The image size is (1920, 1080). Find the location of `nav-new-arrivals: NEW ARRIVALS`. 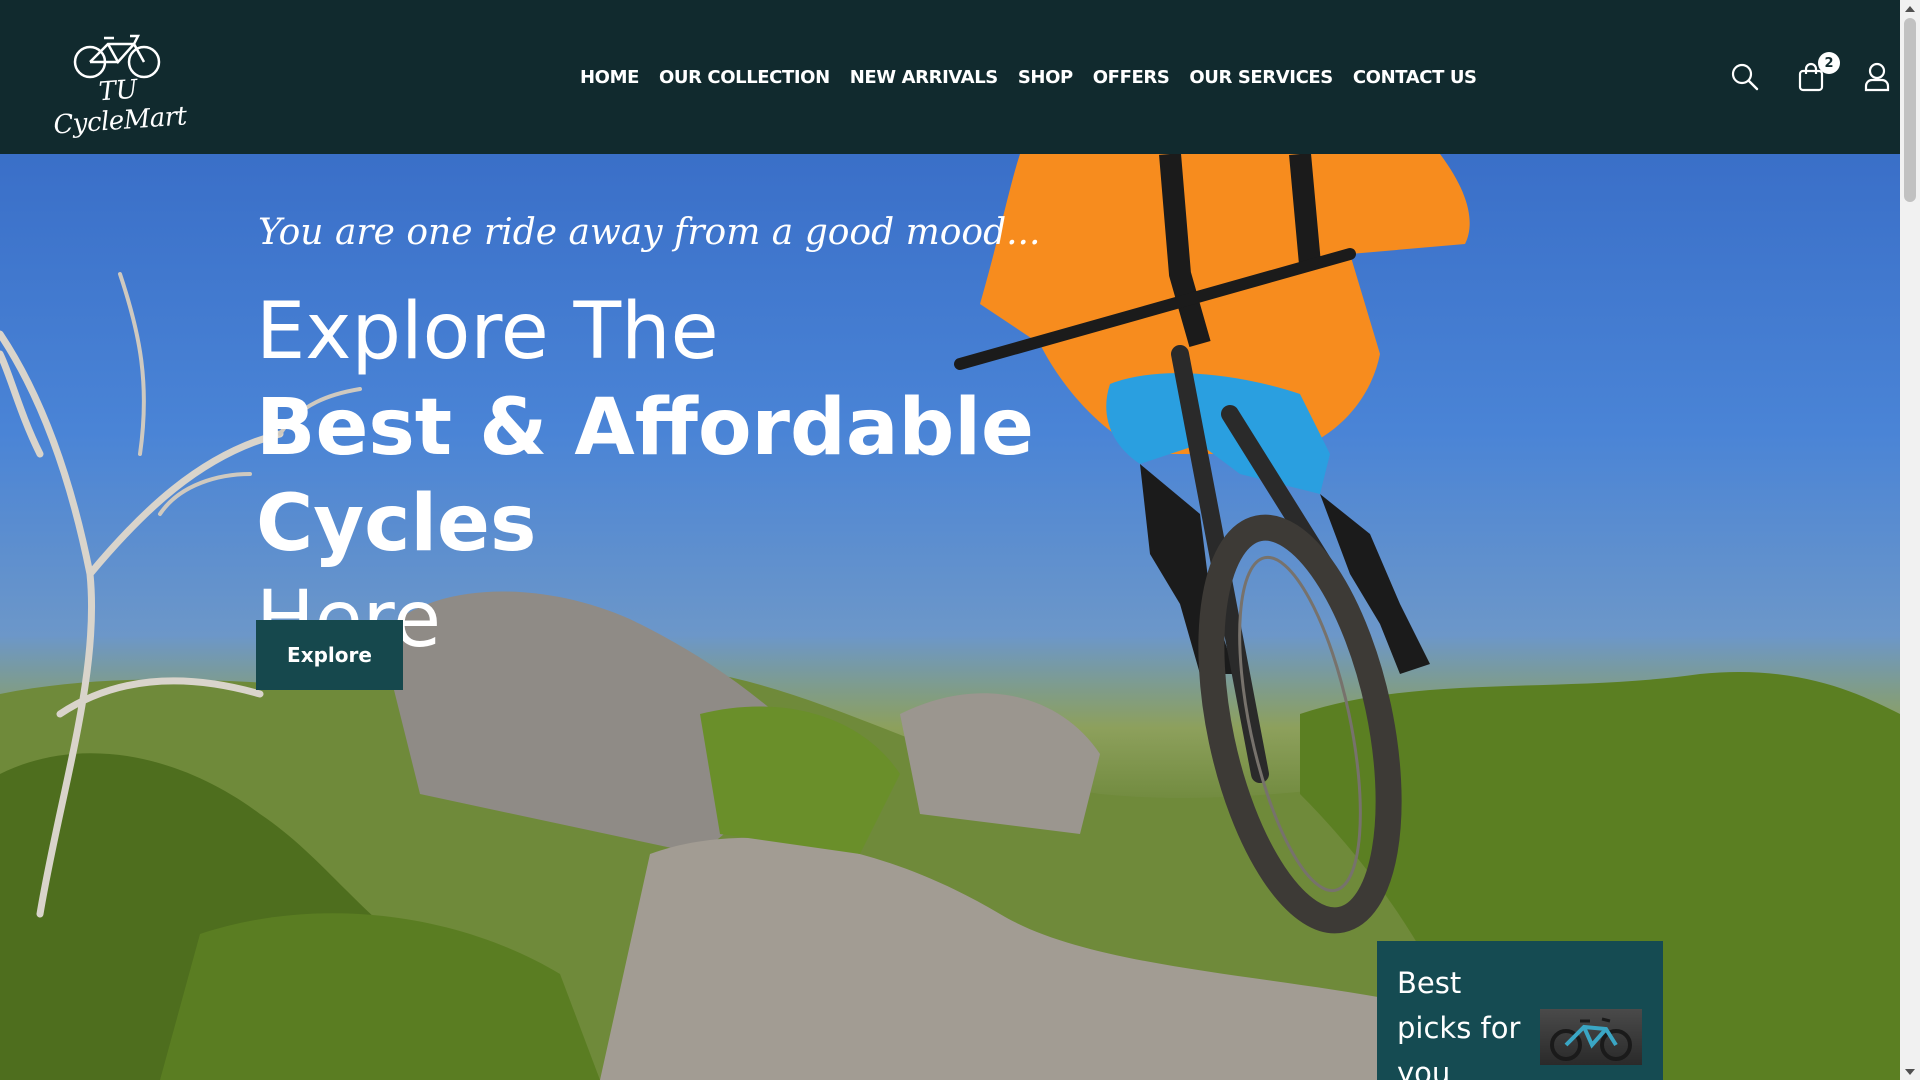

nav-new-arrivals: NEW ARRIVALS is located at coordinates (924, 77).